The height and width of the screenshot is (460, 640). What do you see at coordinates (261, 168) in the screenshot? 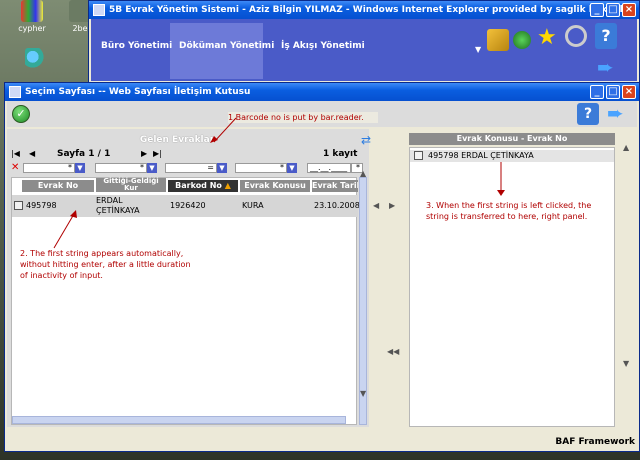
I see `filter-konu: *` at bounding box center [261, 168].